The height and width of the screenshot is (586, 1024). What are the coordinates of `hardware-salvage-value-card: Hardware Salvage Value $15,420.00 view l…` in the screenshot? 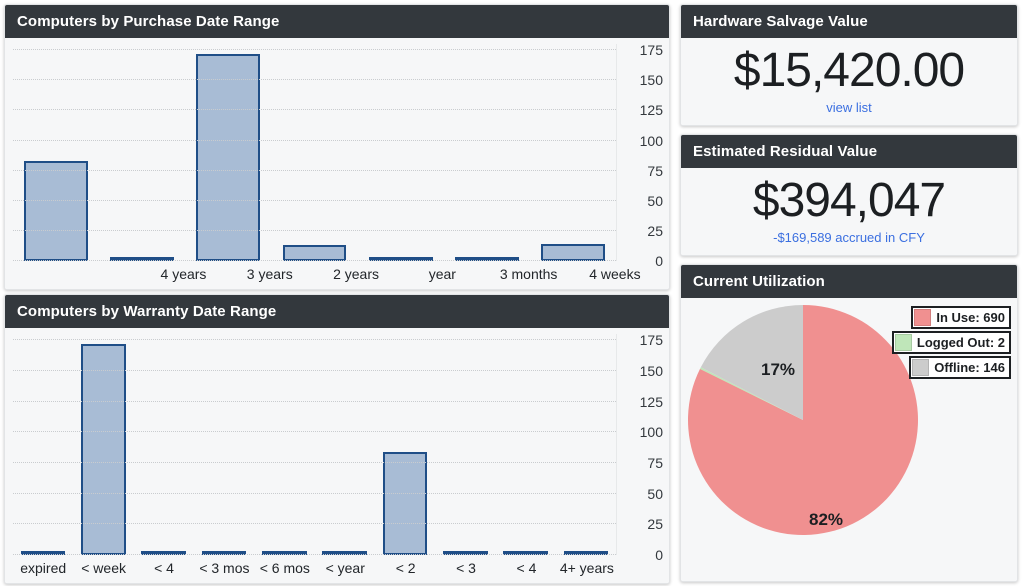 It's located at (849, 65).